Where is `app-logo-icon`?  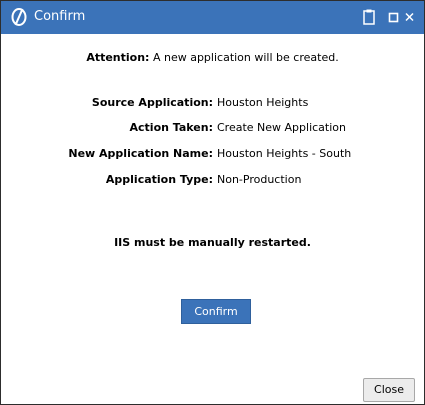
app-logo-icon is located at coordinates (19, 17).